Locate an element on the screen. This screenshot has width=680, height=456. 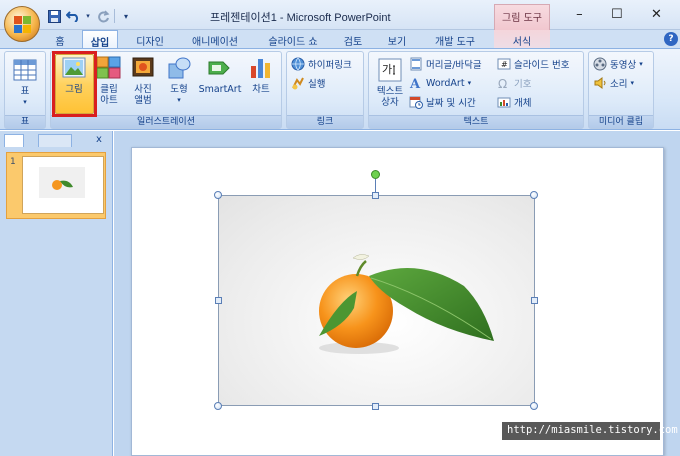
movie-icon is located at coordinates (600, 64).